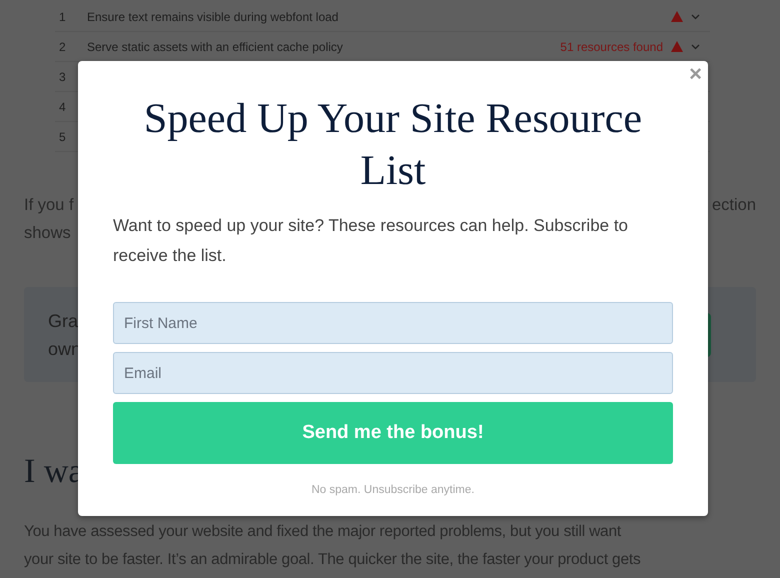  I want to click on modal-title: Speed Up Your Site Resource List, so click(393, 145).